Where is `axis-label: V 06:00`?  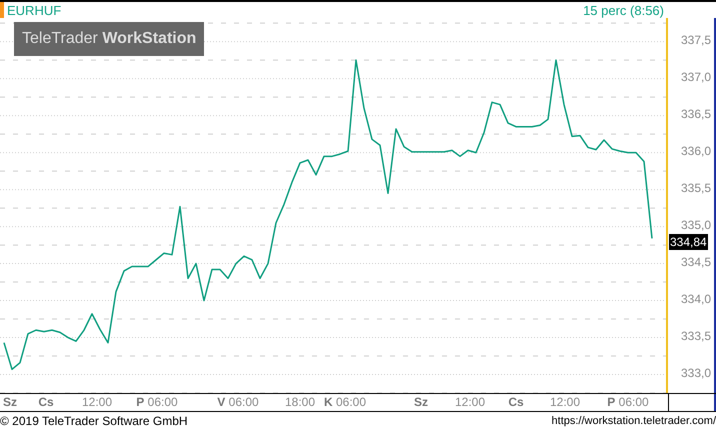
axis-label: V 06:00 is located at coordinates (238, 402).